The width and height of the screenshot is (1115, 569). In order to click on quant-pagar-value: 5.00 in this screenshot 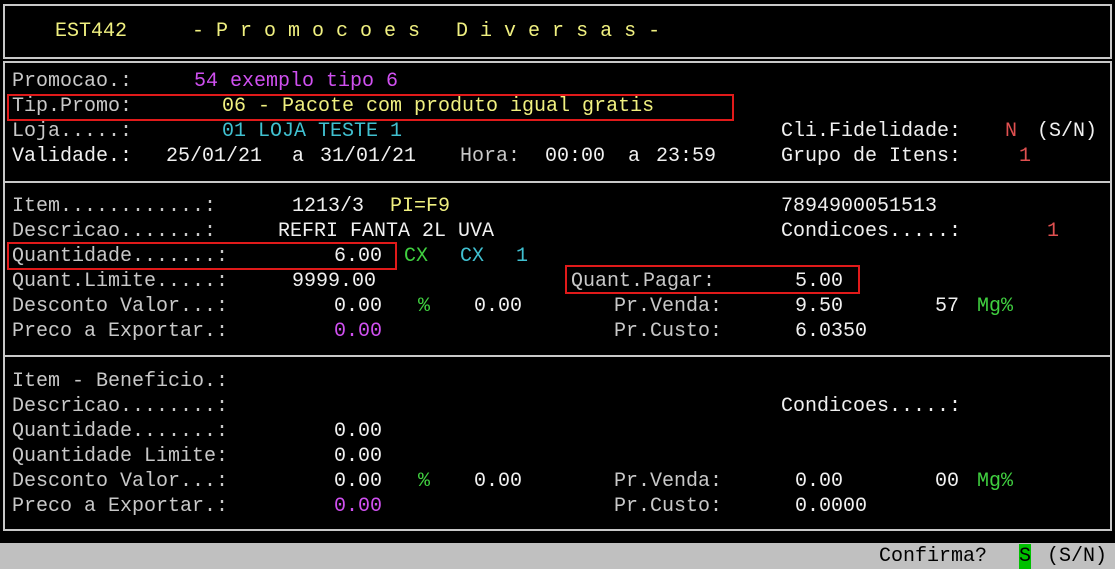, I will do `click(819, 281)`.